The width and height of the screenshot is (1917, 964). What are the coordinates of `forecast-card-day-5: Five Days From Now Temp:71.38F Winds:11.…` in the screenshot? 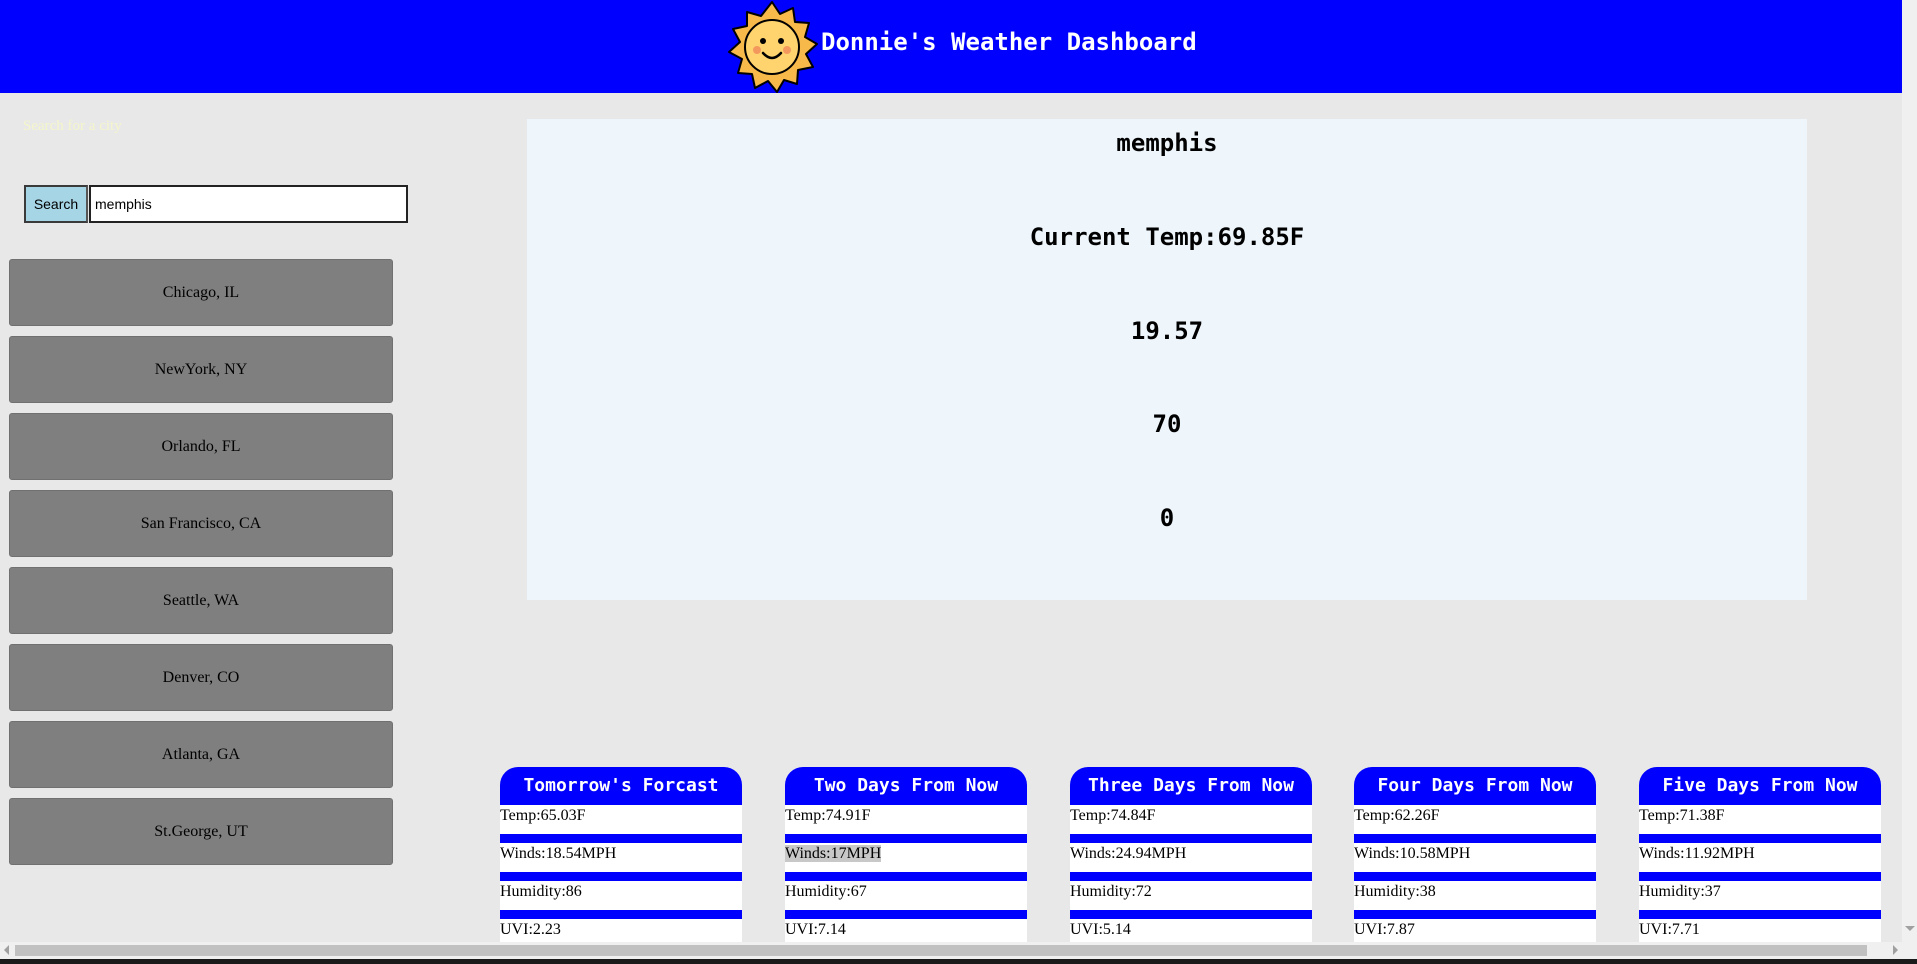 It's located at (1760, 854).